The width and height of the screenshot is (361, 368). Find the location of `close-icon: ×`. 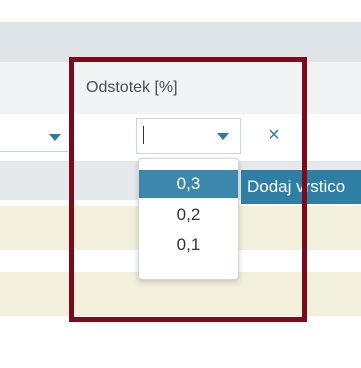

close-icon: × is located at coordinates (274, 135).